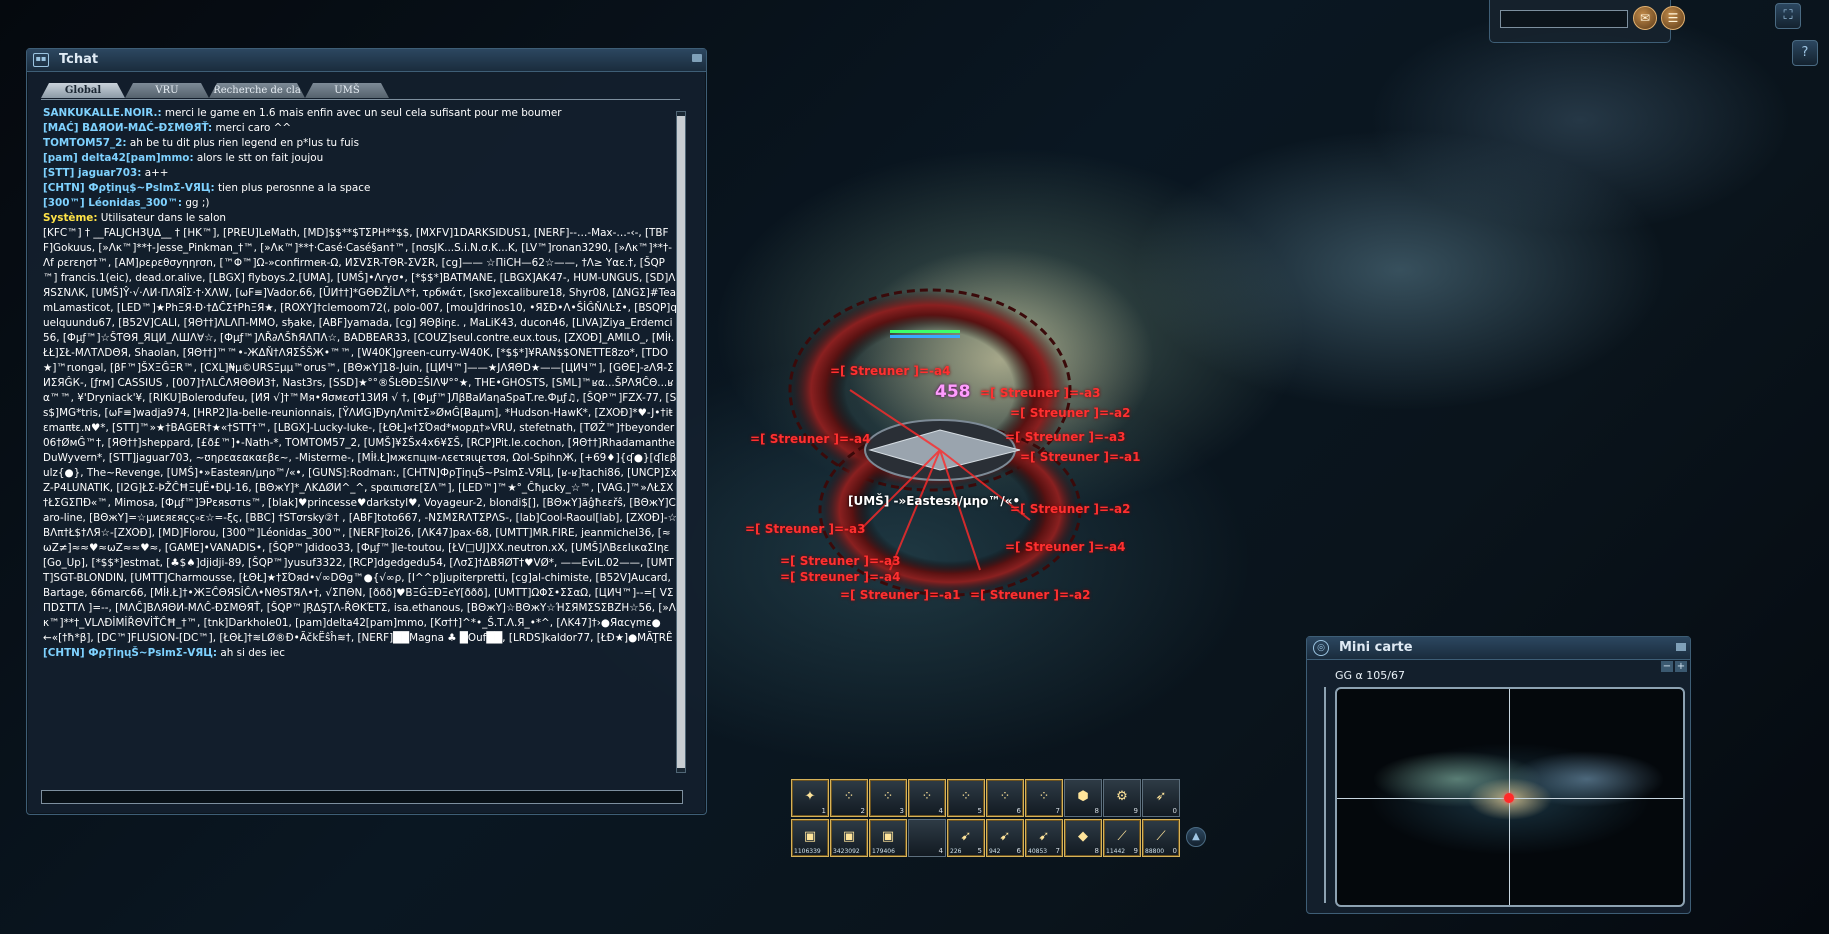 The image size is (1829, 934). I want to click on tab-vru: VRU, so click(167, 90).